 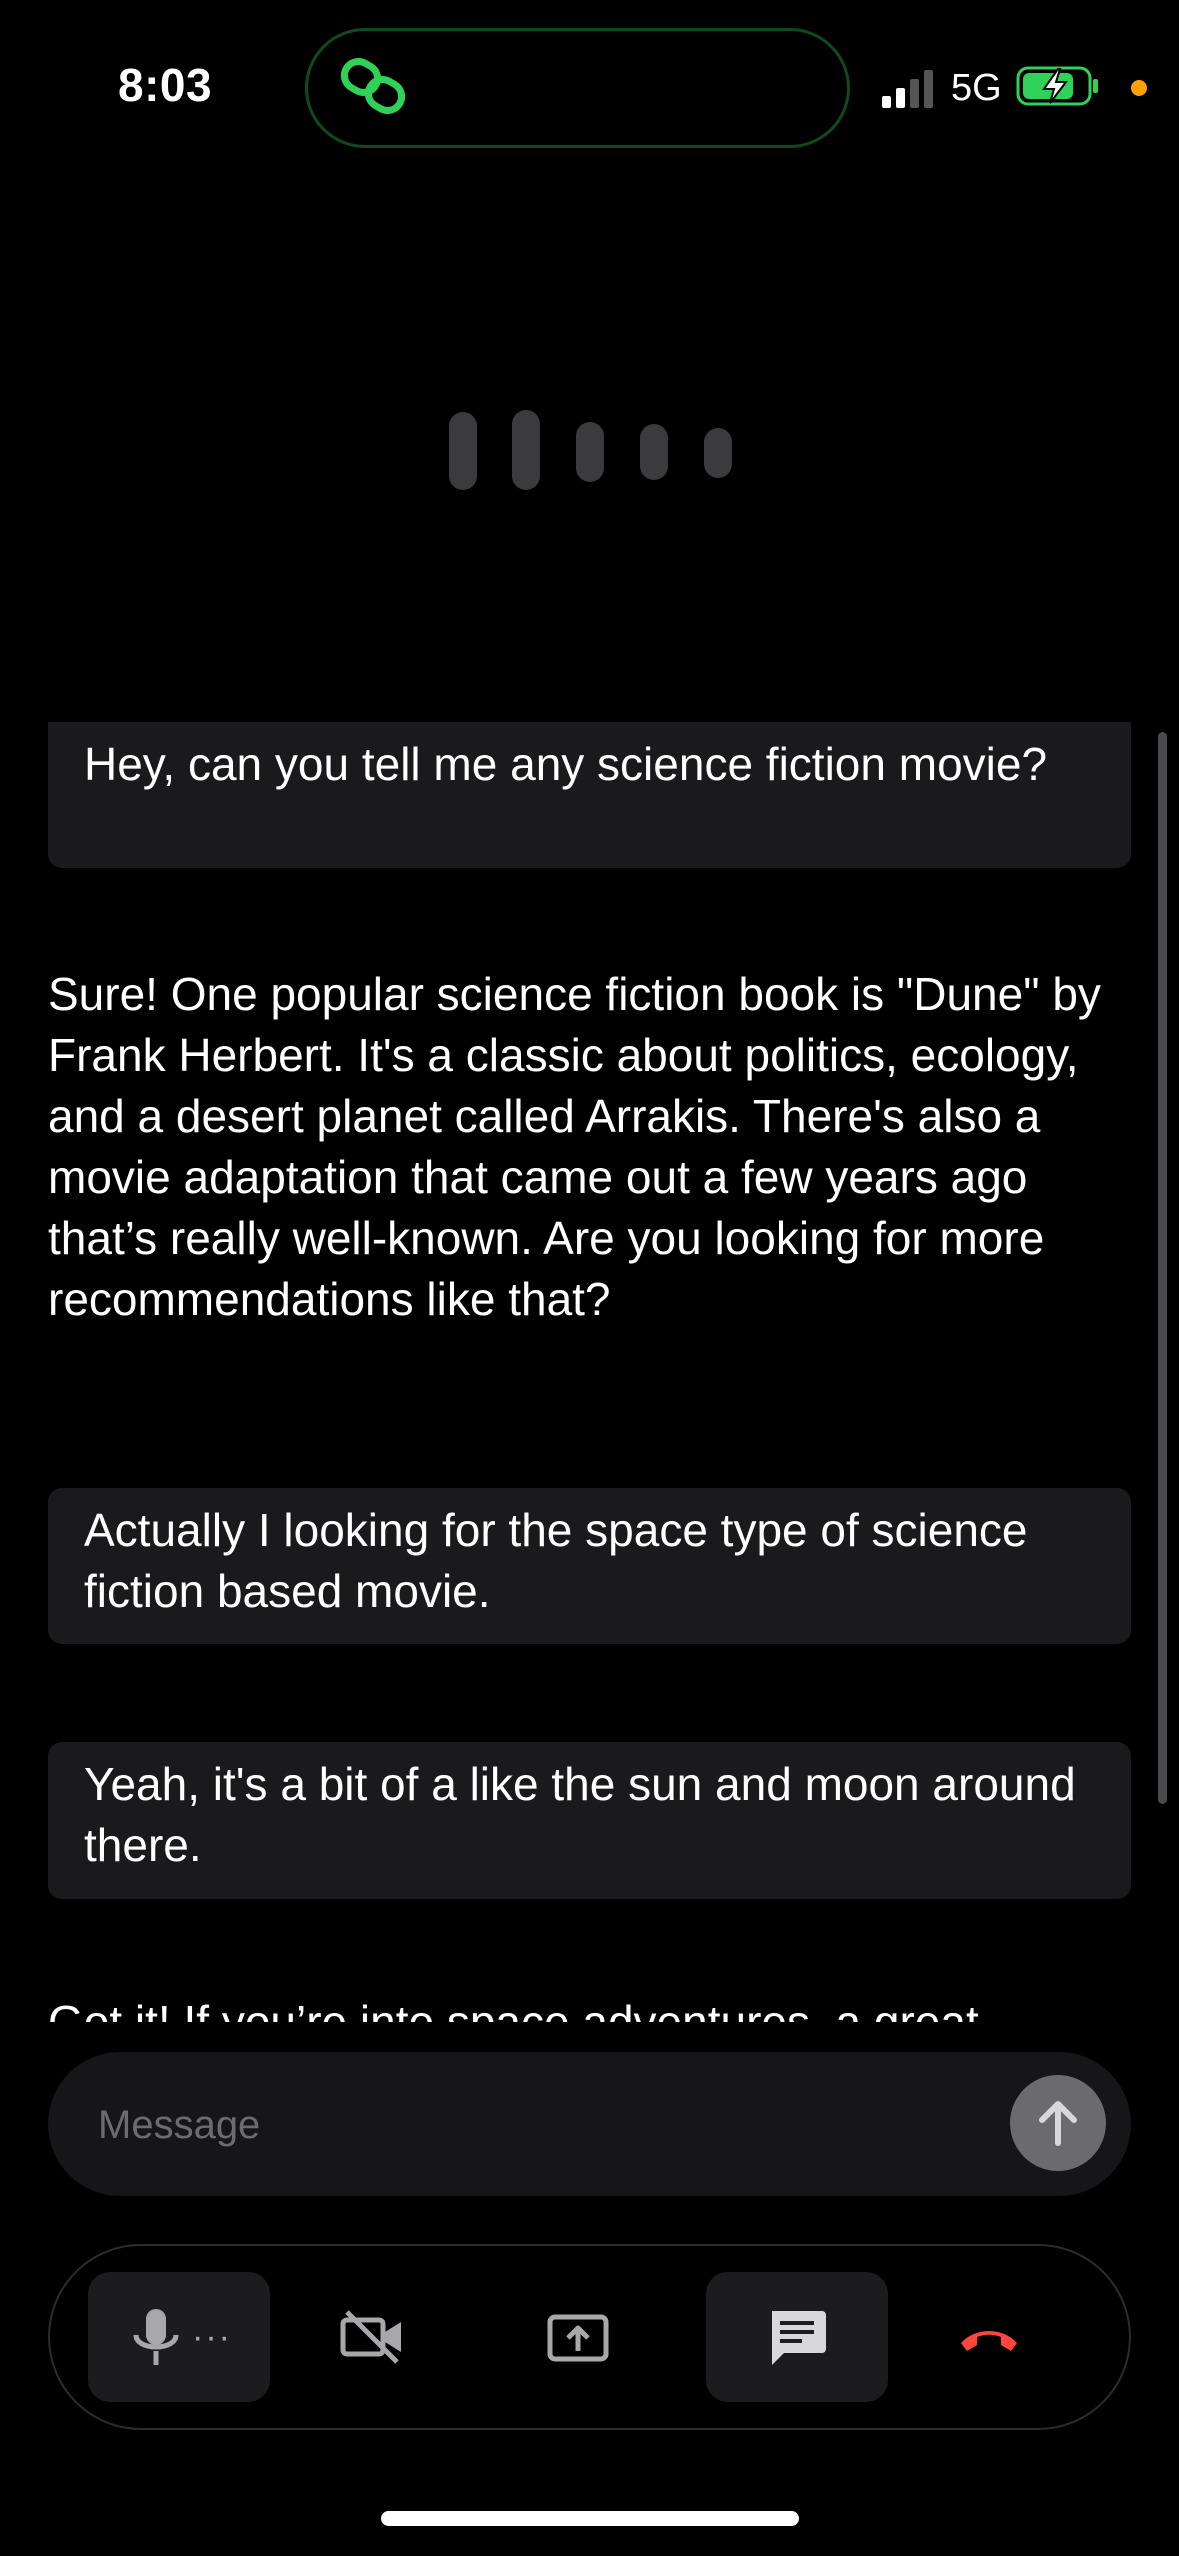 I want to click on microphone-options-icon: ···, so click(x=212, y=2336).